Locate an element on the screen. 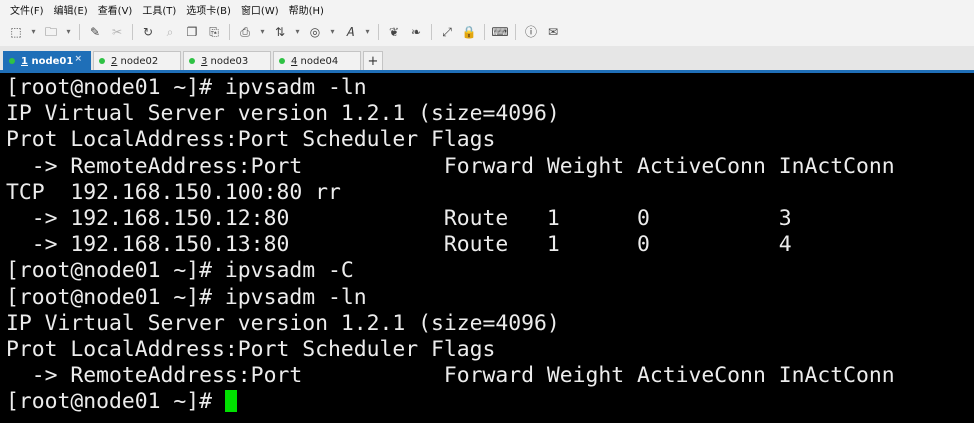 The image size is (974, 423). terminal-line: TCP 192.168.150.100:80 rr is located at coordinates (173, 192).